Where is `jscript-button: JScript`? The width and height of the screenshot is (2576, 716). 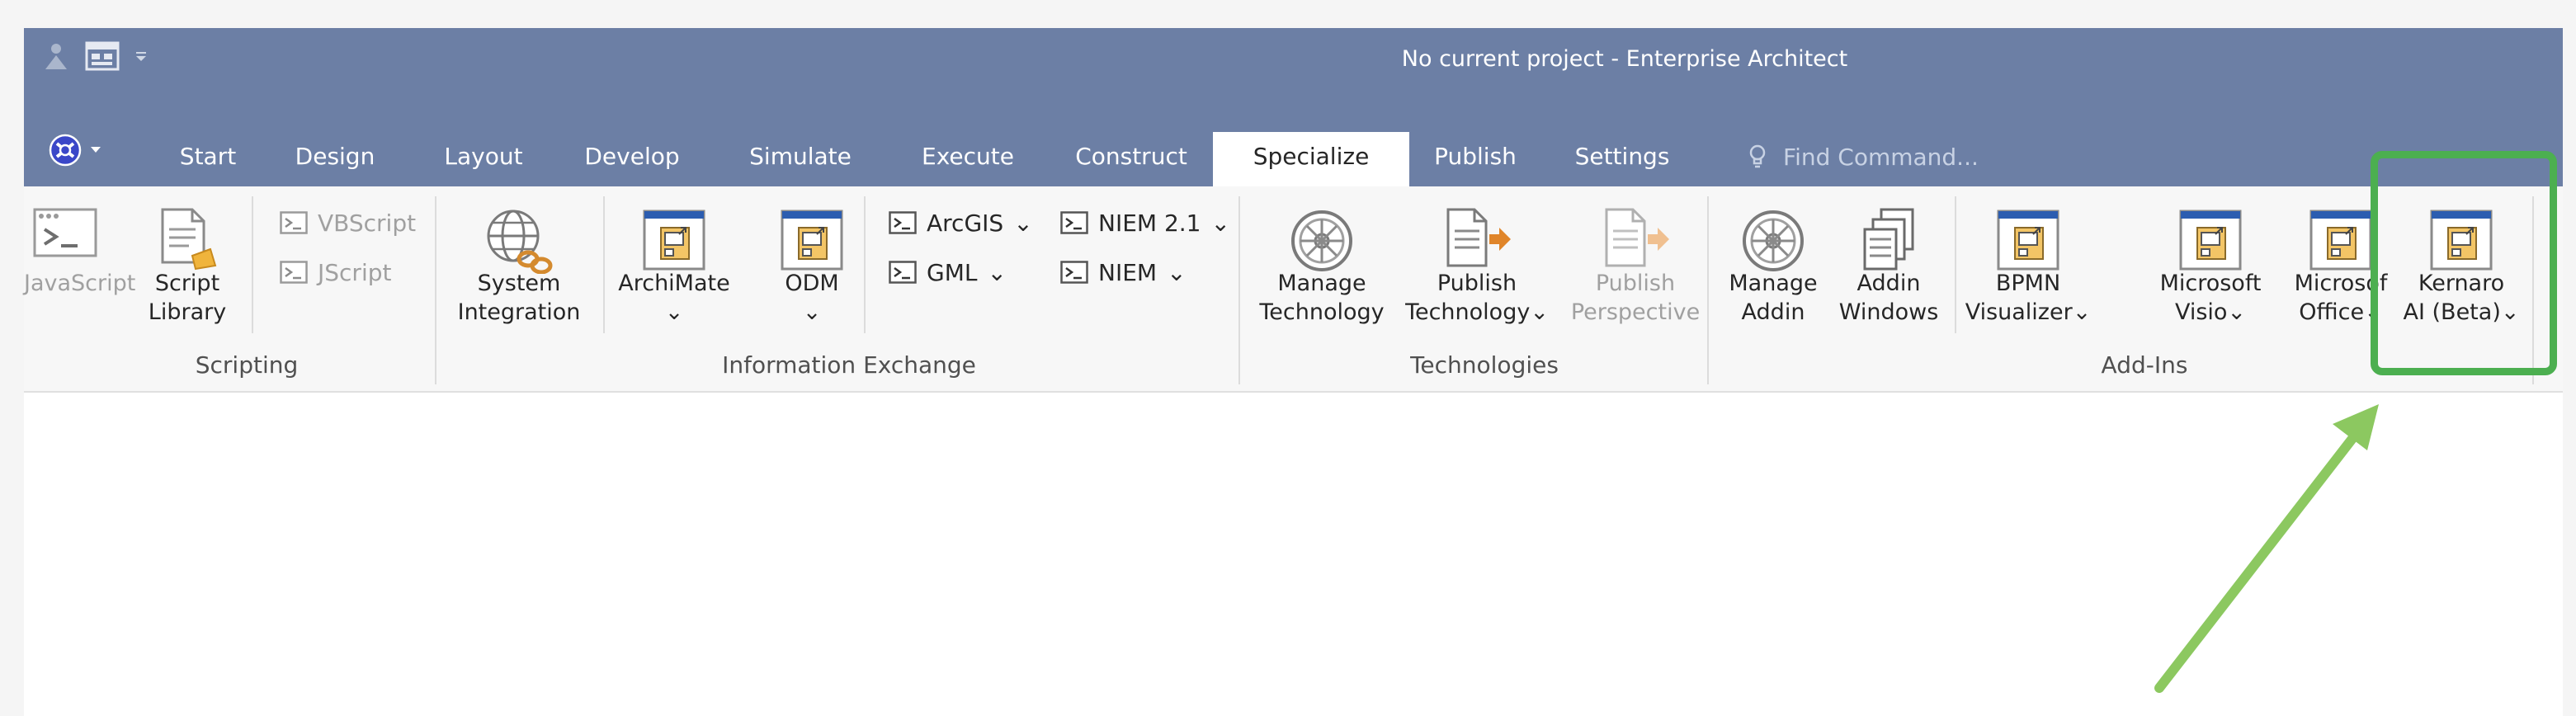
jscript-button: JScript is located at coordinates (335, 272).